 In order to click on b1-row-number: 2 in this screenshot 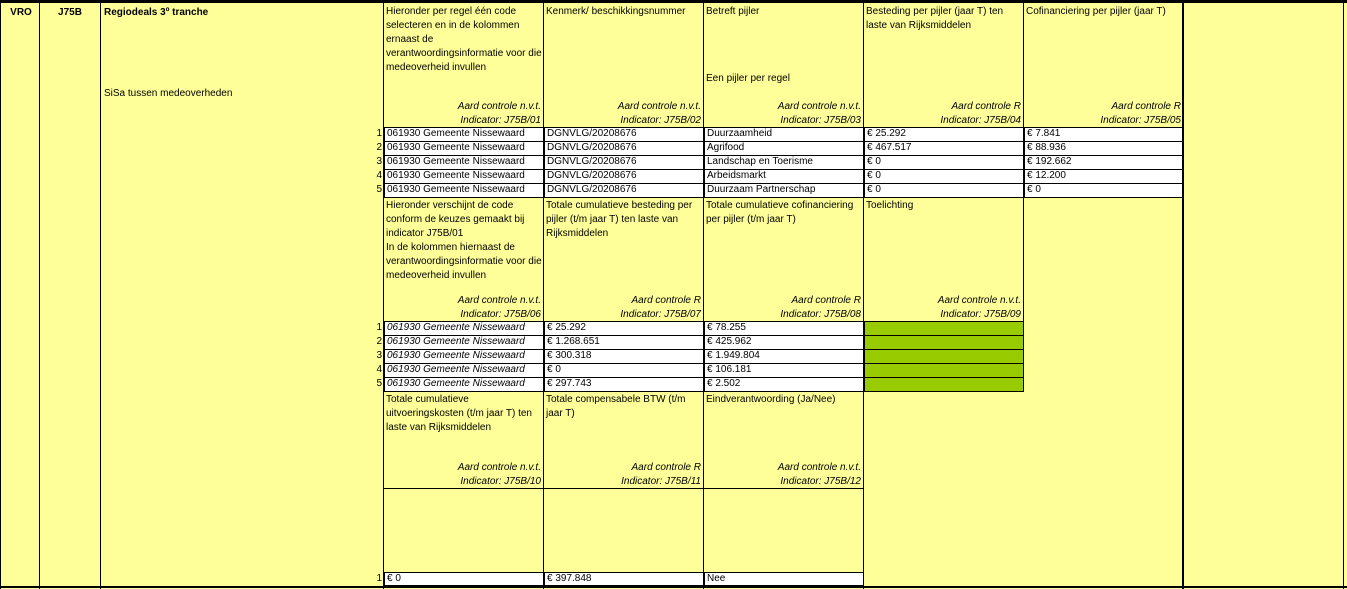, I will do `click(379, 147)`.